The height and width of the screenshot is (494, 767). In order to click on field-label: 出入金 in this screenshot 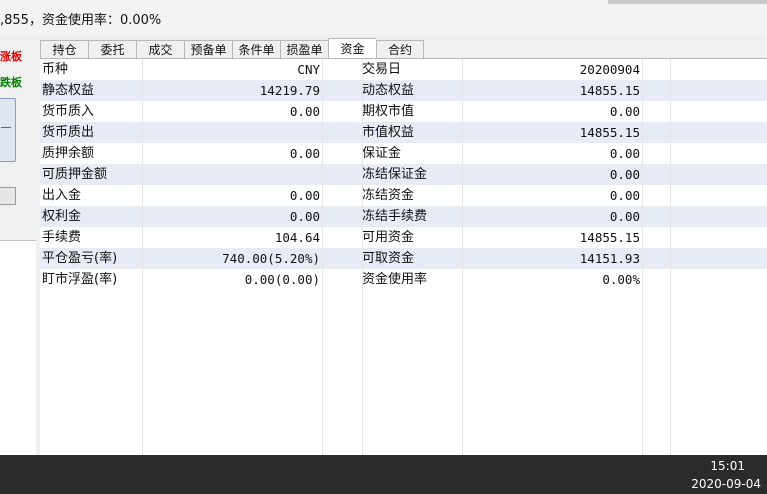, I will do `click(62, 195)`.